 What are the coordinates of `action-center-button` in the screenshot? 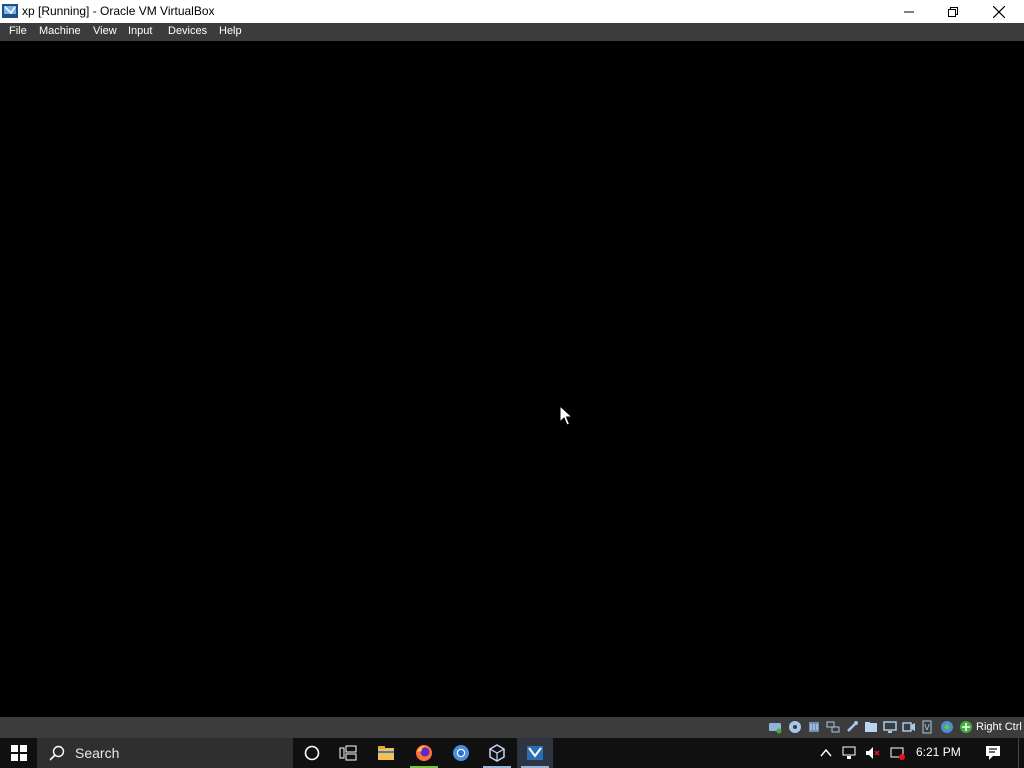 It's located at (993, 753).